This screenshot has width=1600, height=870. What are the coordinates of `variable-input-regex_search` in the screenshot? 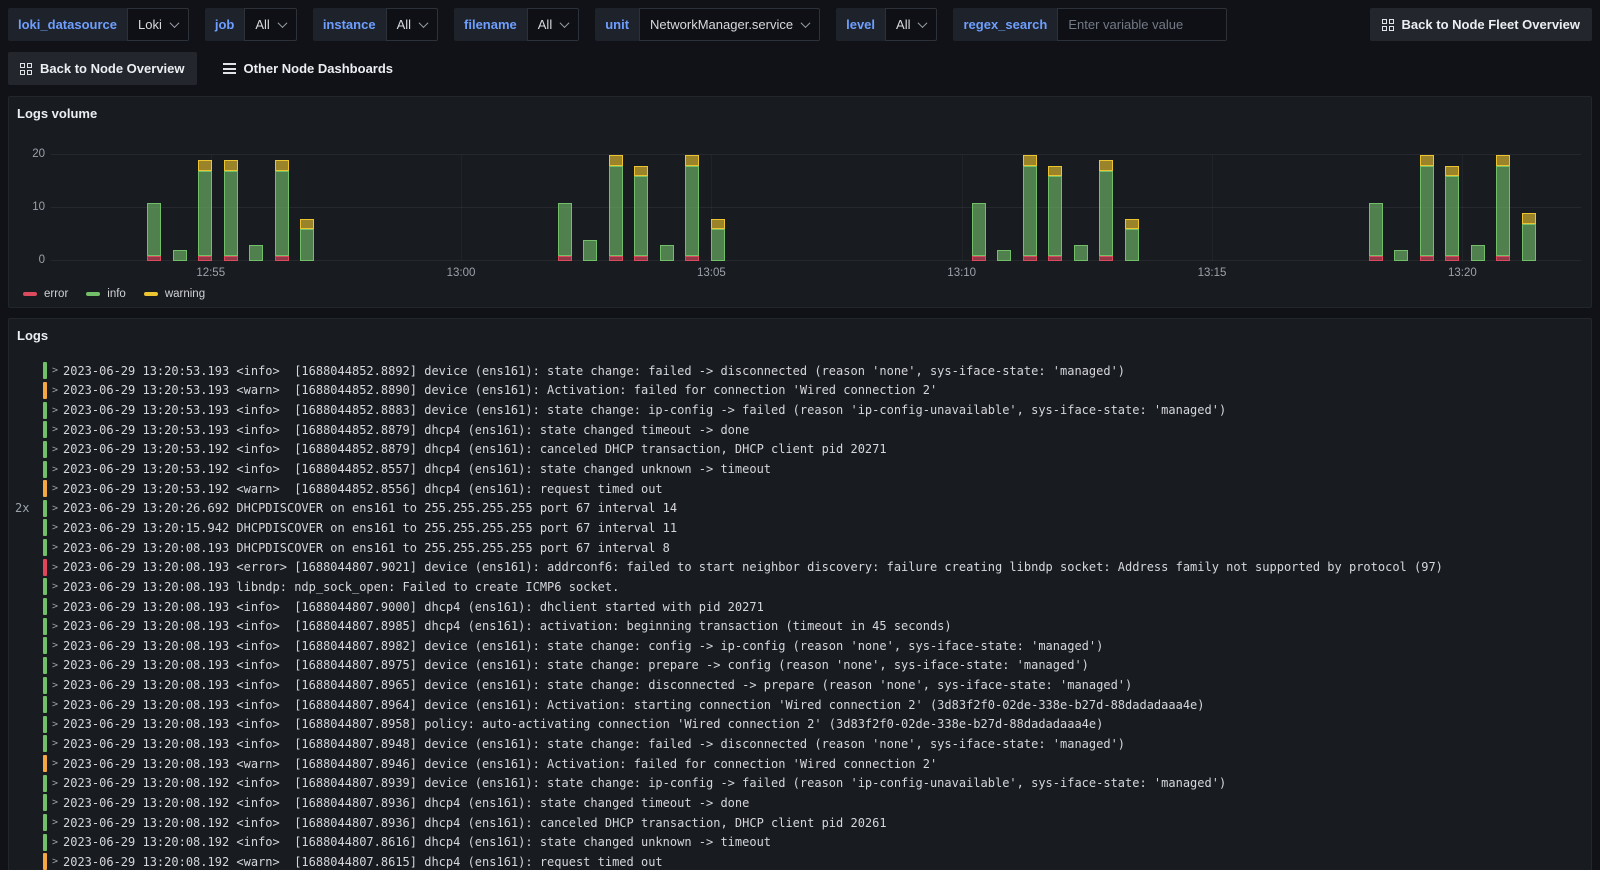 It's located at (1142, 24).